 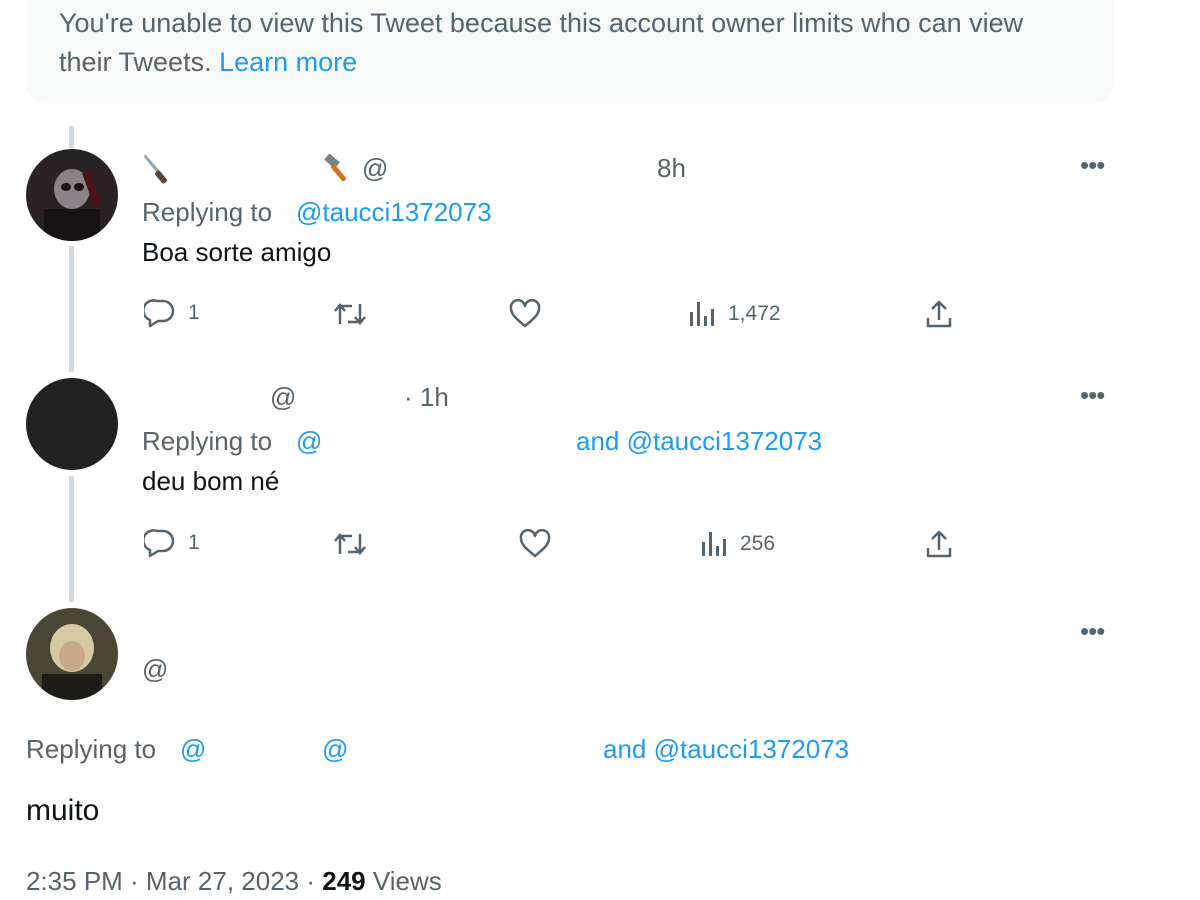 What do you see at coordinates (63, 810) in the screenshot?
I see `tweet-text: muito` at bounding box center [63, 810].